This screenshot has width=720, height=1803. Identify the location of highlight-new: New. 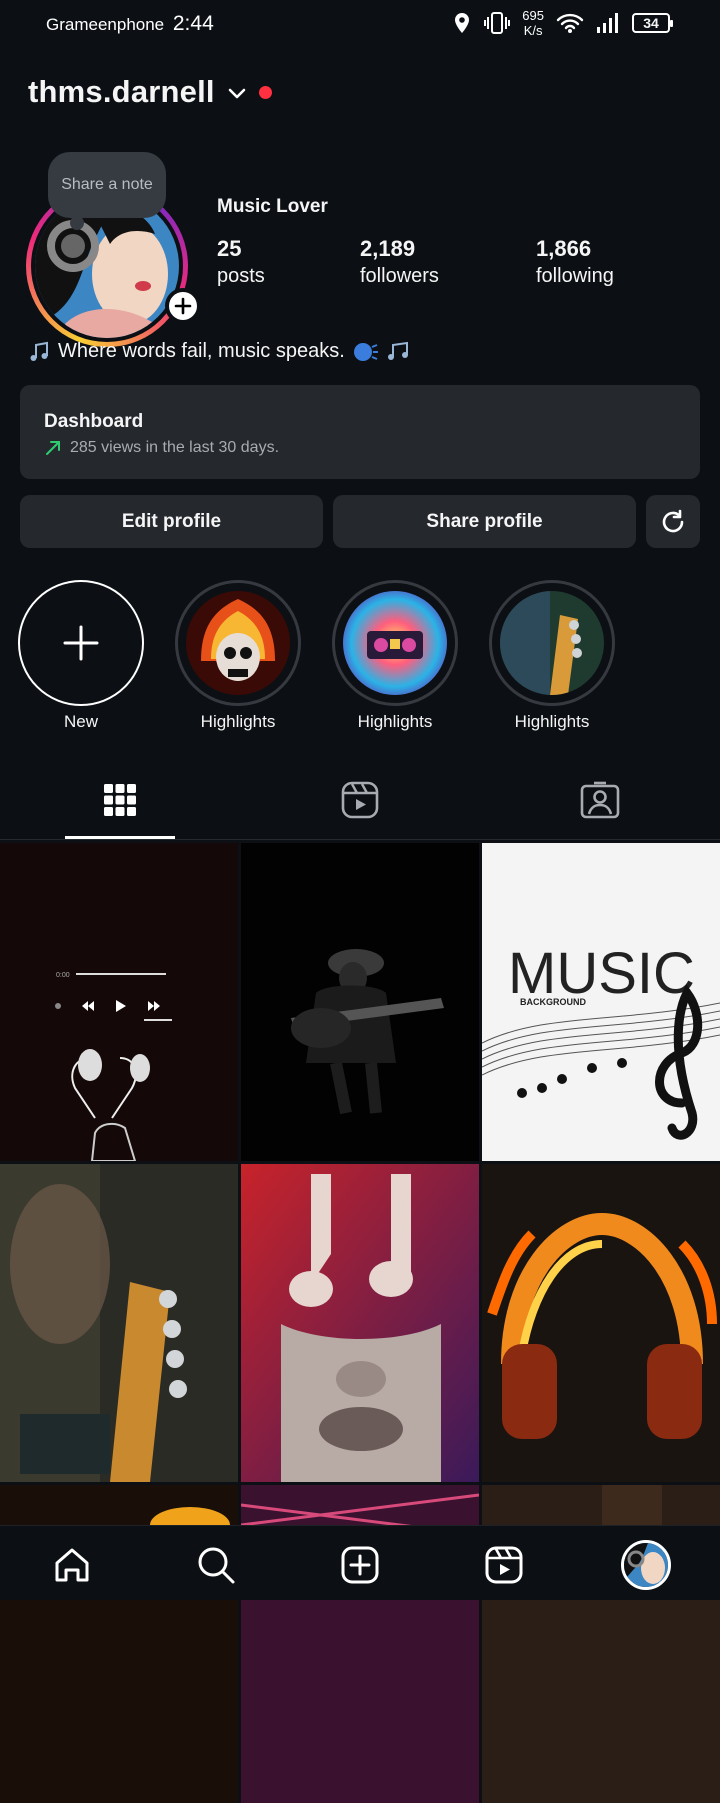
(81, 656).